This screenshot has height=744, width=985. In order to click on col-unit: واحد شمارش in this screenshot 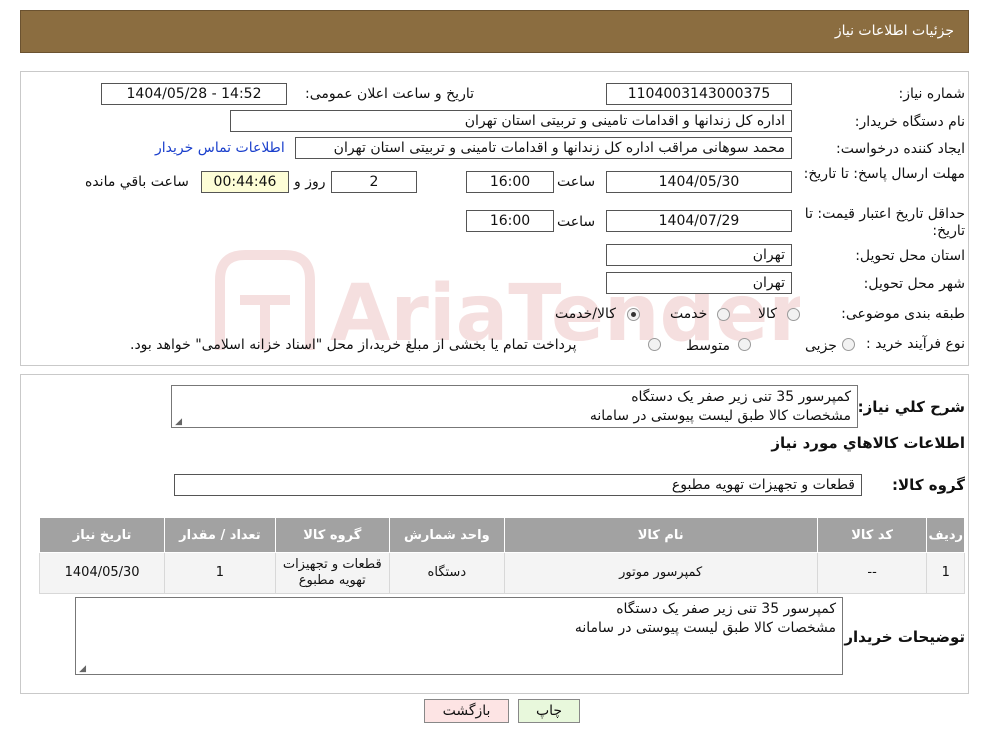, I will do `click(446, 535)`.